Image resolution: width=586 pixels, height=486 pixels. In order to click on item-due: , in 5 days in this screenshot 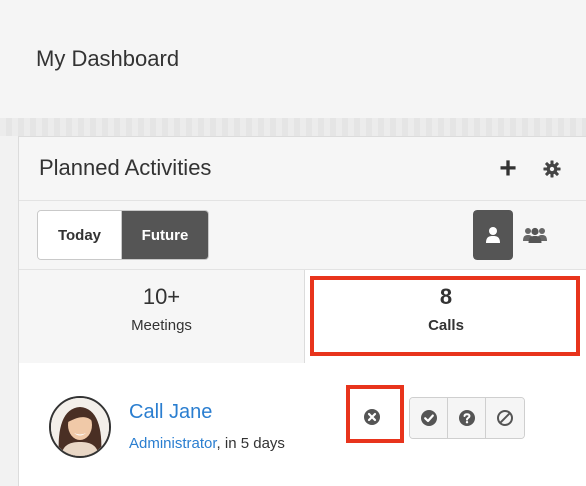, I will do `click(250, 443)`.